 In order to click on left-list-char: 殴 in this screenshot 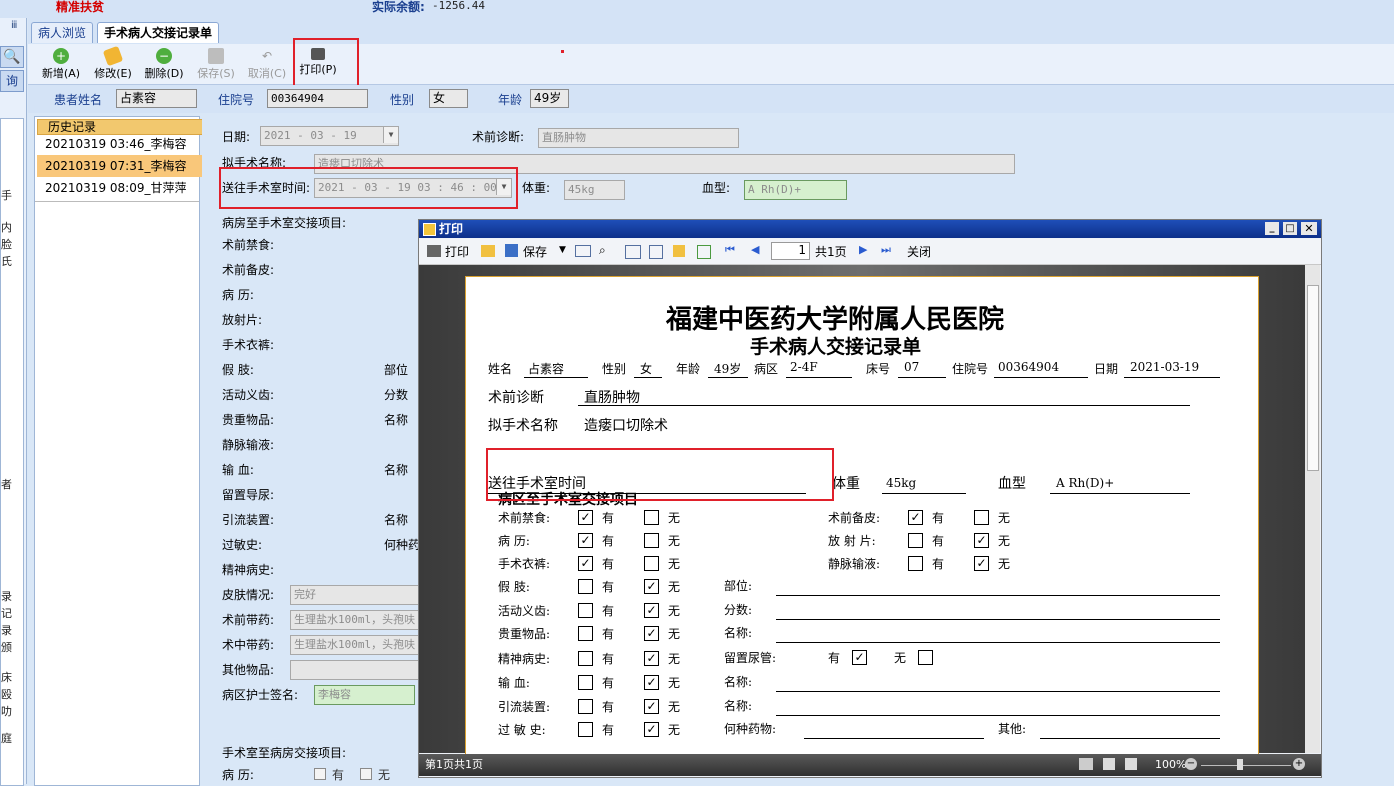, I will do `click(6, 694)`.